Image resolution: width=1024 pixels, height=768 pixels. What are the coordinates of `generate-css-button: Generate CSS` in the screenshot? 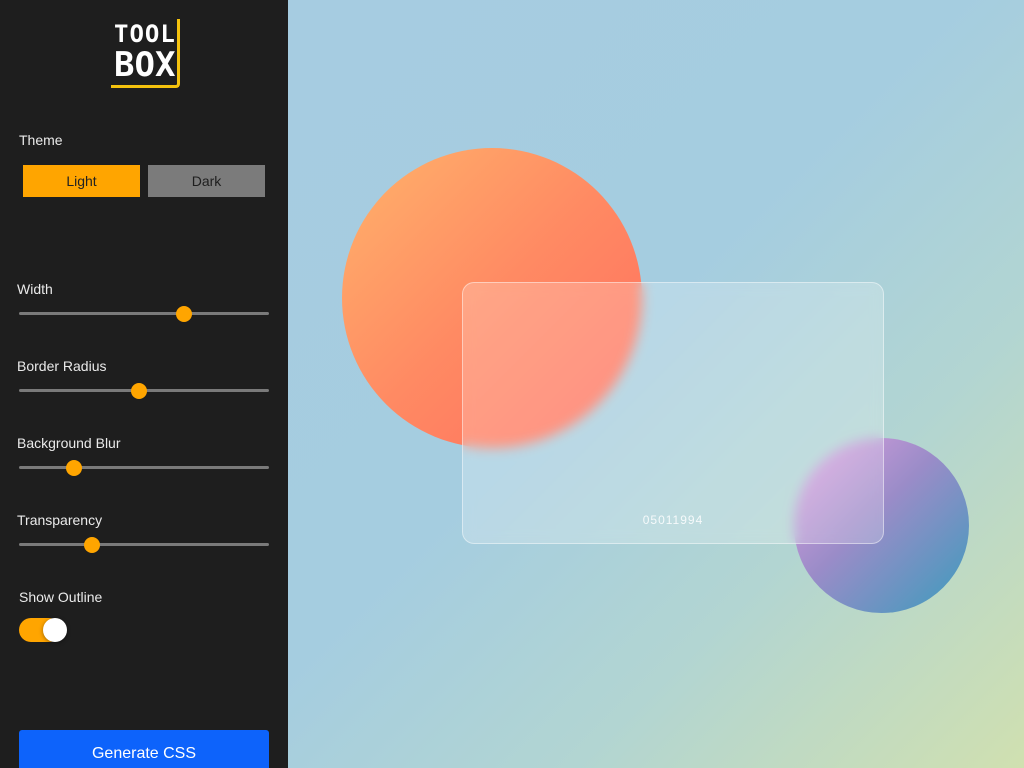 It's located at (144, 749).